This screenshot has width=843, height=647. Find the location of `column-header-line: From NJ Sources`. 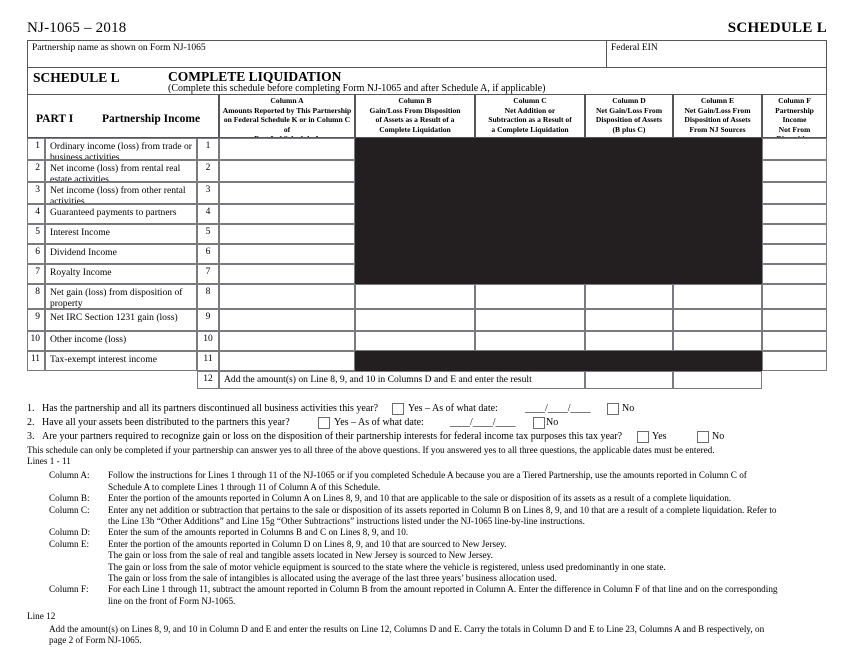

column-header-line: From NJ Sources is located at coordinates (717, 129).